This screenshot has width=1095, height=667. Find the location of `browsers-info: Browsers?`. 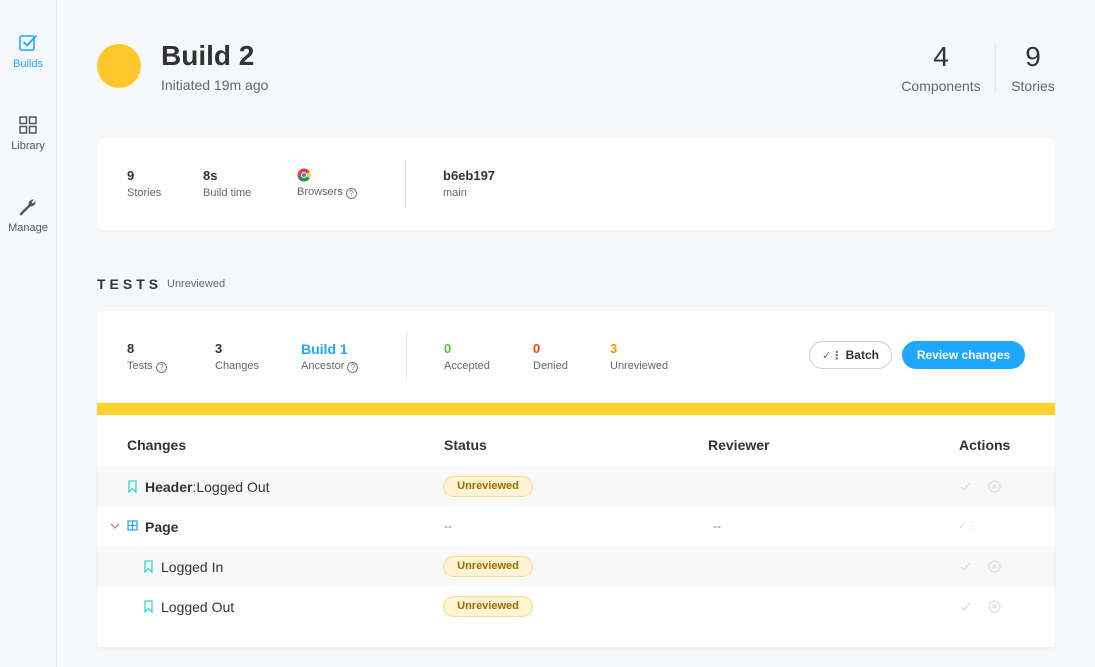

browsers-info: Browsers? is located at coordinates (327, 183).